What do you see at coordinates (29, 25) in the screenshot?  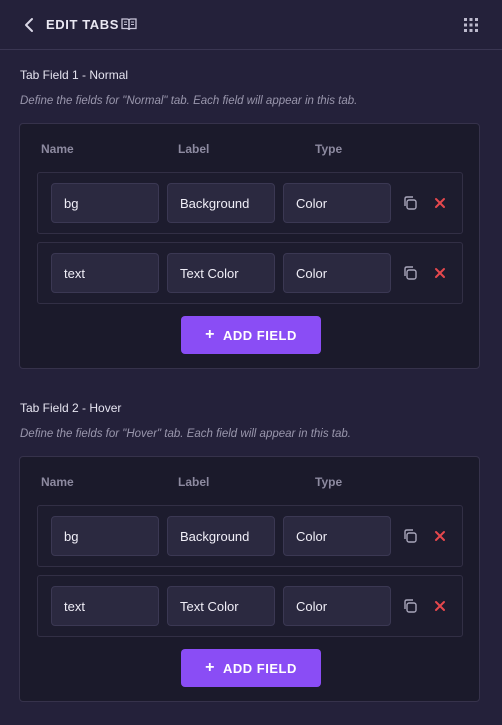 I see `chevron-left-icon` at bounding box center [29, 25].